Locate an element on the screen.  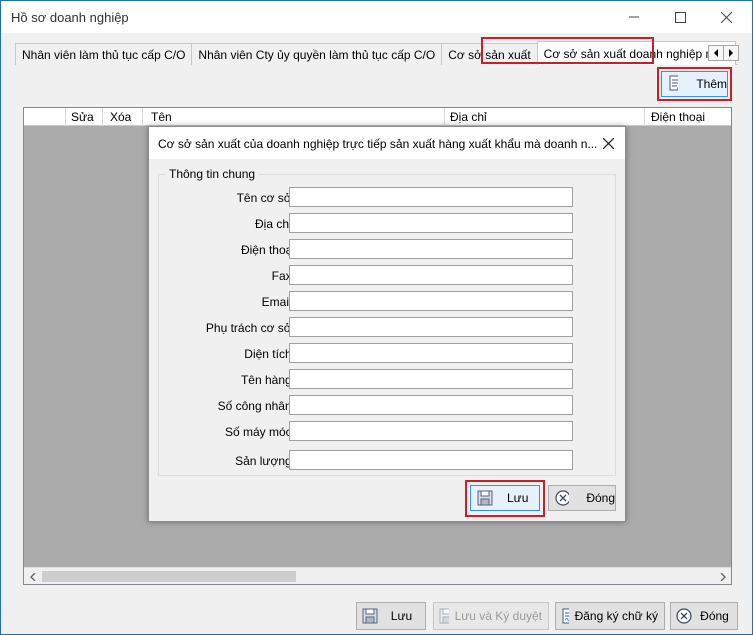
output-input is located at coordinates (431, 460).